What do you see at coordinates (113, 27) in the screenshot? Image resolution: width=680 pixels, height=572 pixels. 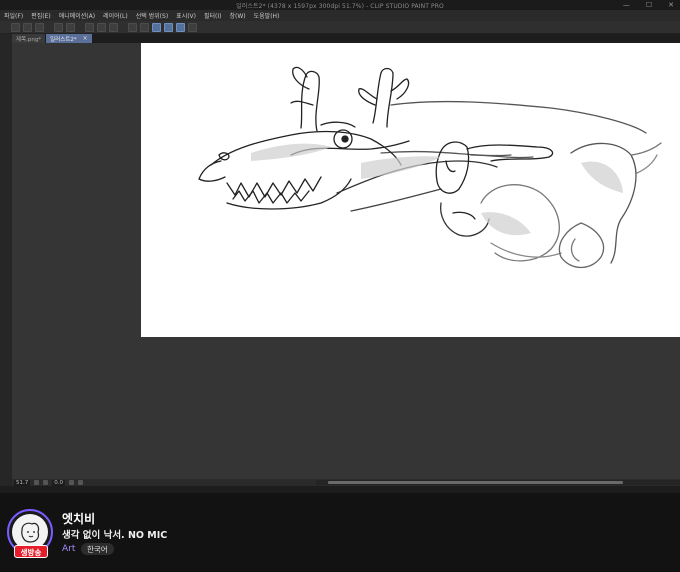 I see `transform-icon` at bounding box center [113, 27].